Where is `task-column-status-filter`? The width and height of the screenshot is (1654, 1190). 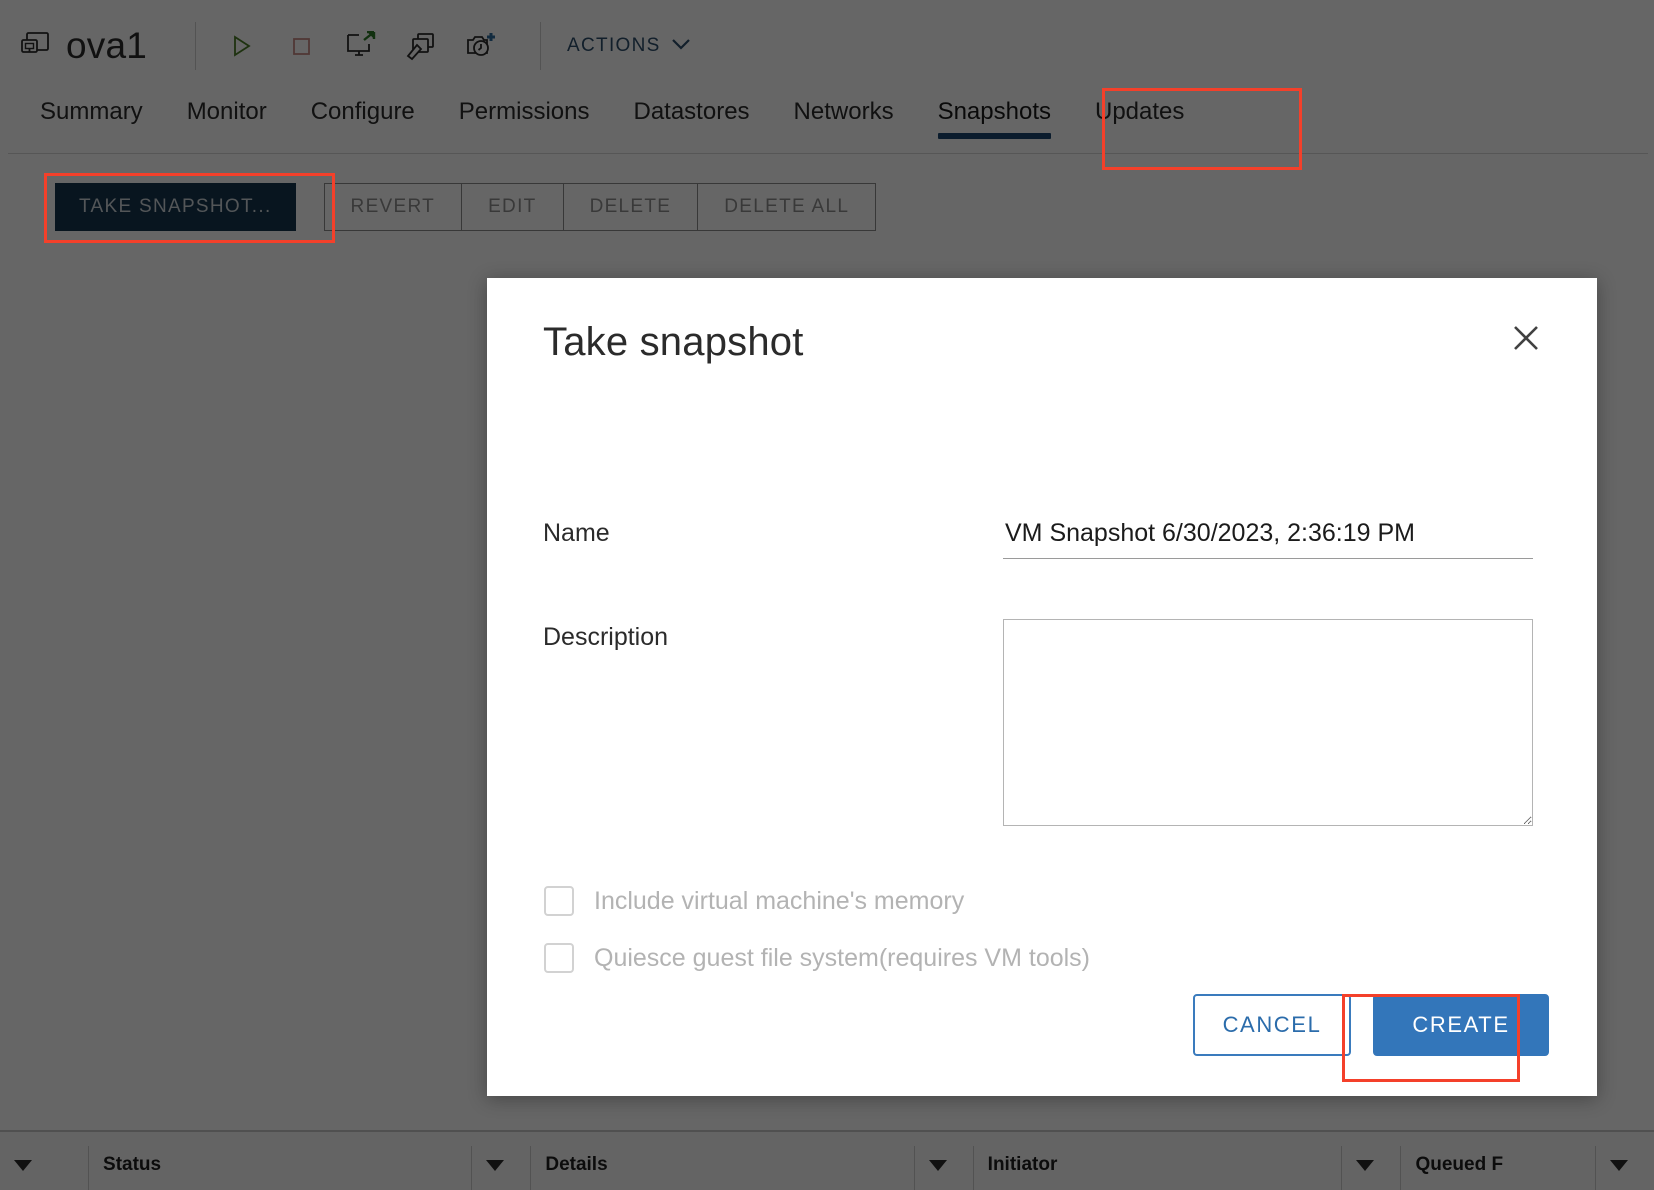
task-column-status-filter is located at coordinates (500, 1168).